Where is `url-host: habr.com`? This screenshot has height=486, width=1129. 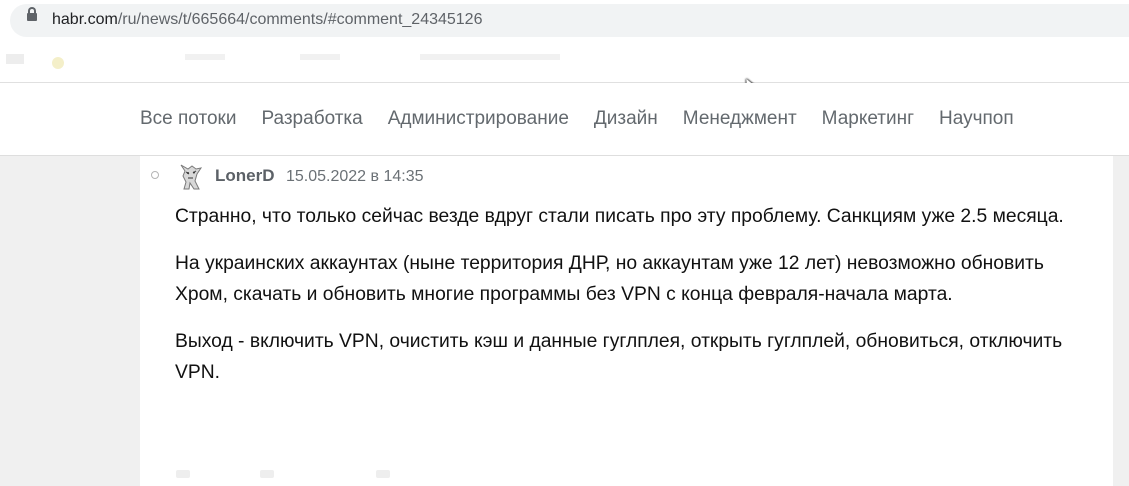 url-host: habr.com is located at coordinates (85, 19).